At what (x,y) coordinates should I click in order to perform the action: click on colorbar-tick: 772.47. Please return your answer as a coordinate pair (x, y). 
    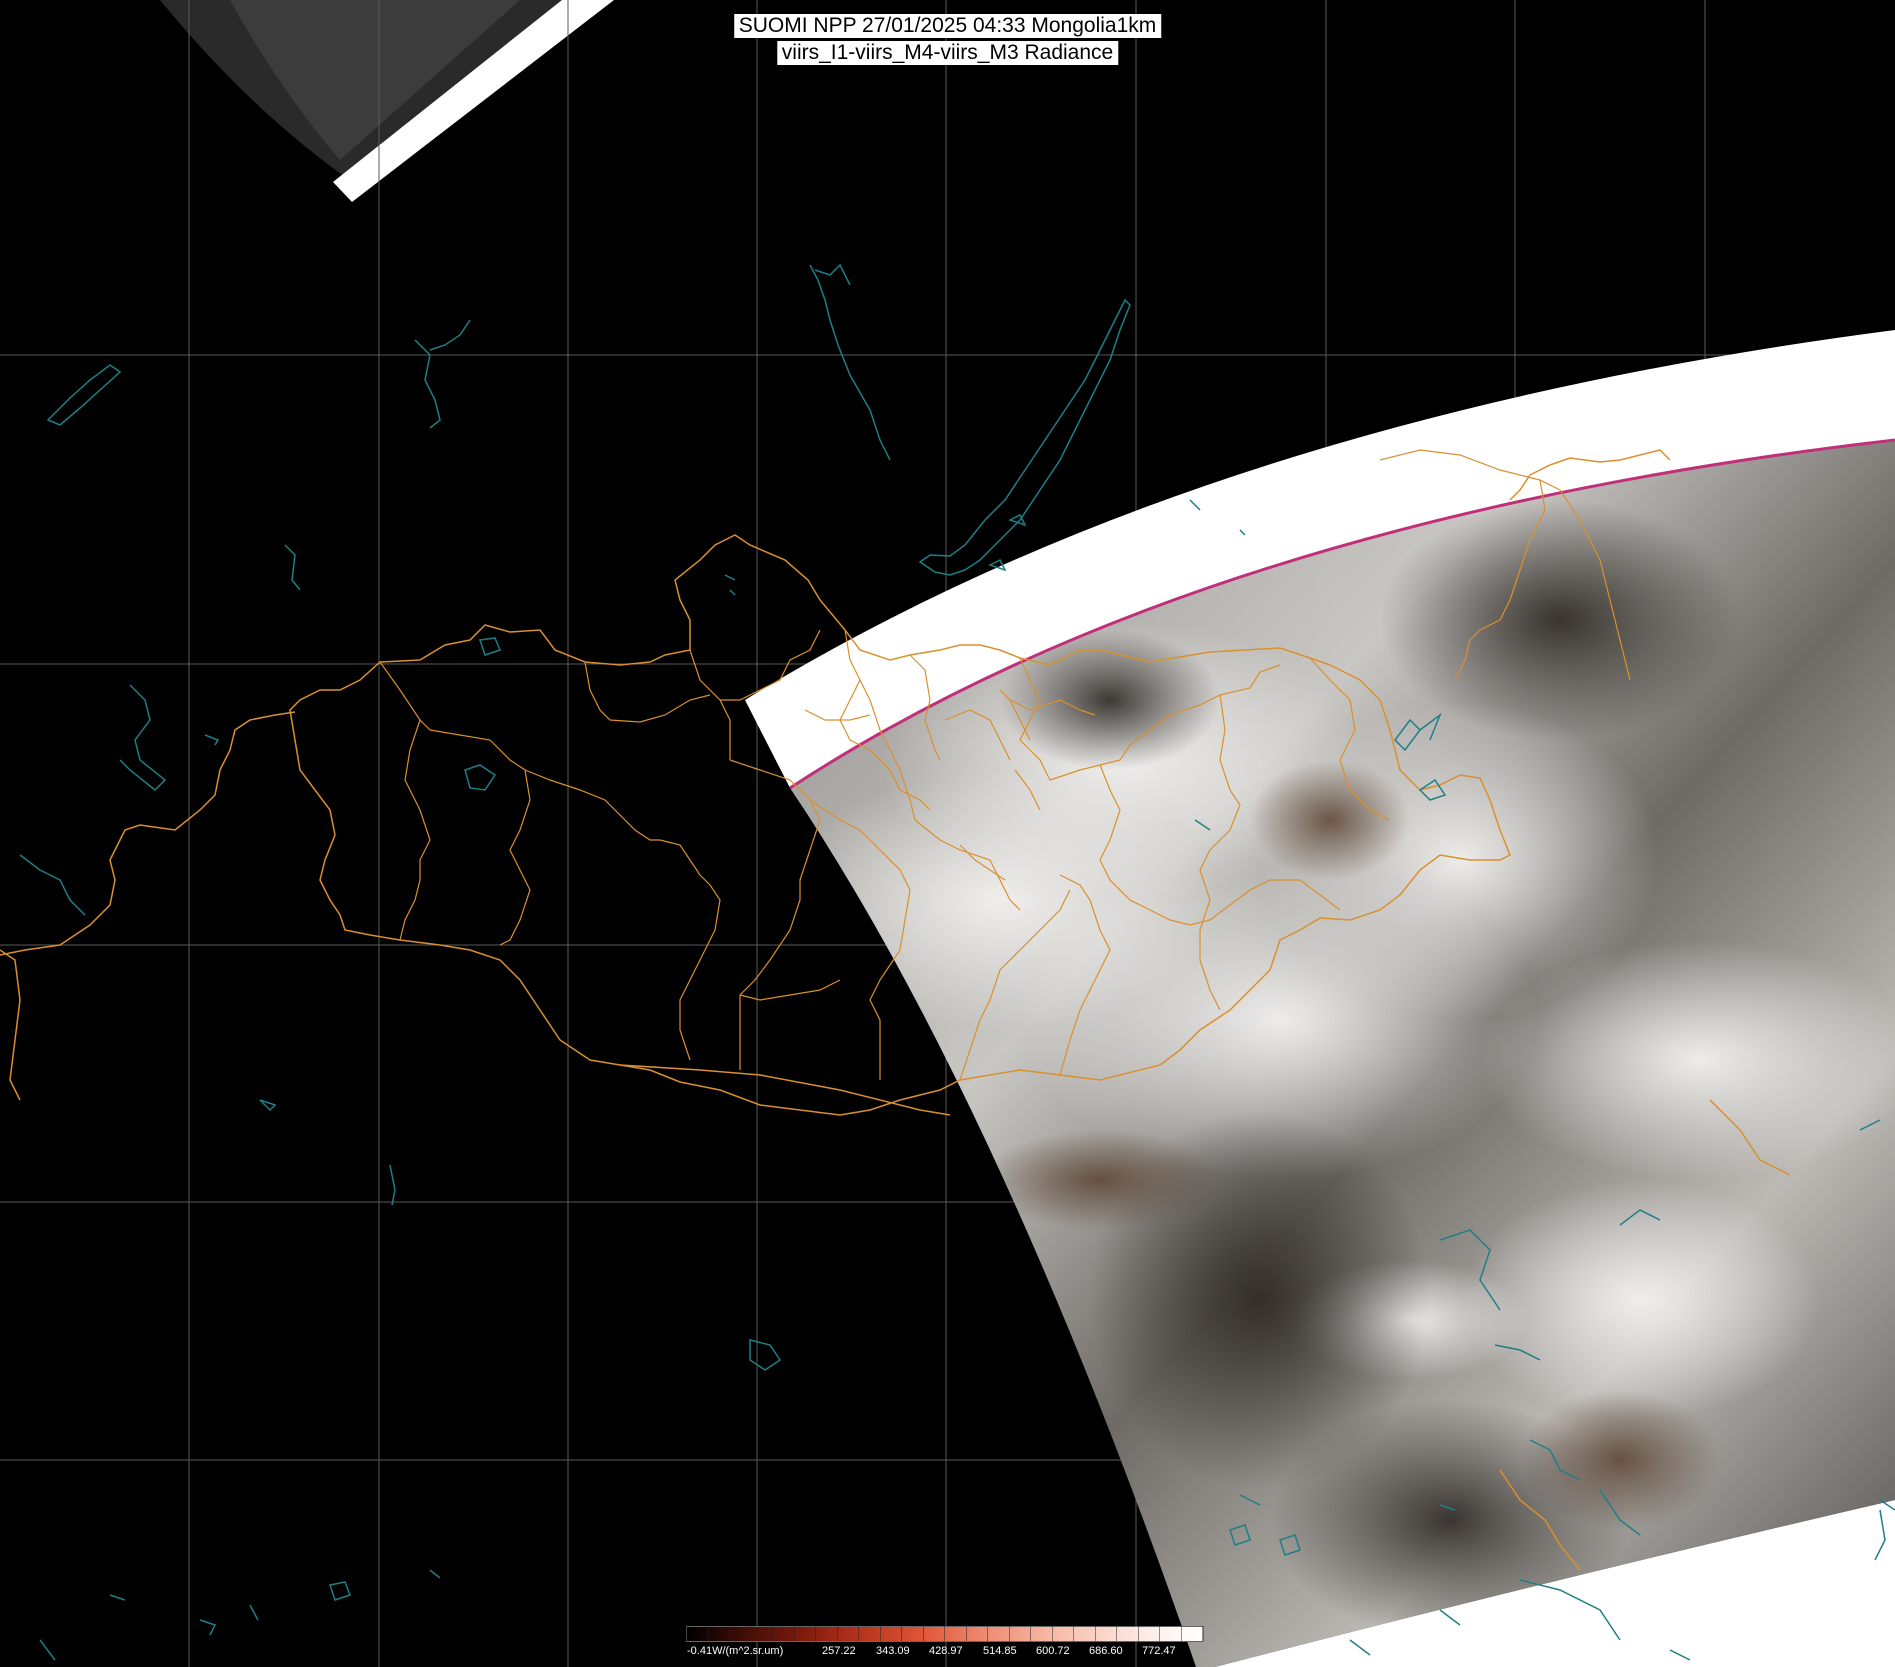
    Looking at the image, I should click on (1159, 1651).